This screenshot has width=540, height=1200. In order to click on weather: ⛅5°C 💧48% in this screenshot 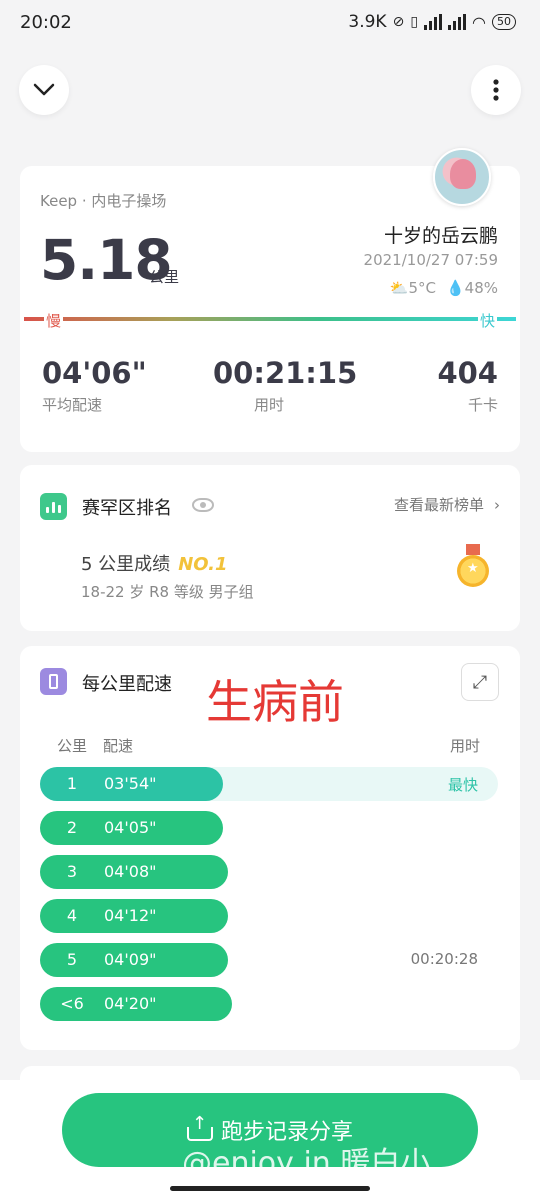, I will do `click(444, 288)`.